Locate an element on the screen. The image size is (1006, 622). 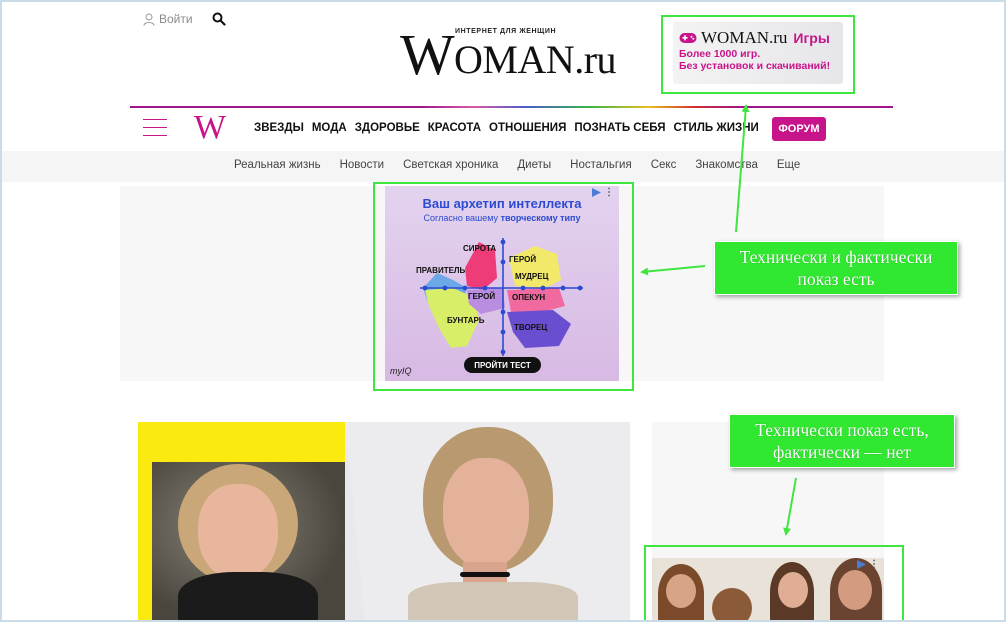
subnav-item-novosti: Новости is located at coordinates (362, 165).